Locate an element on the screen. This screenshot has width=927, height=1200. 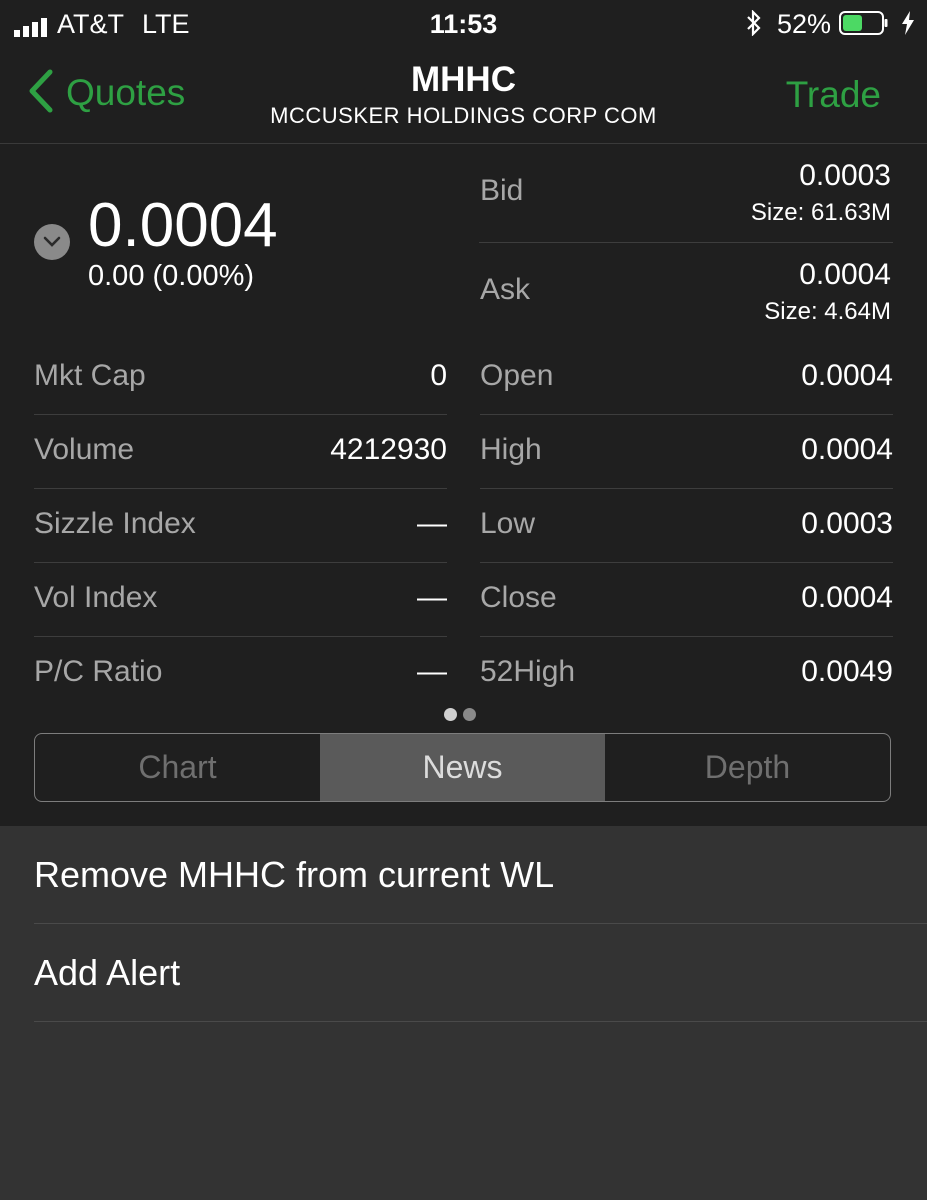
stat-label: Low is located at coordinates (508, 523).